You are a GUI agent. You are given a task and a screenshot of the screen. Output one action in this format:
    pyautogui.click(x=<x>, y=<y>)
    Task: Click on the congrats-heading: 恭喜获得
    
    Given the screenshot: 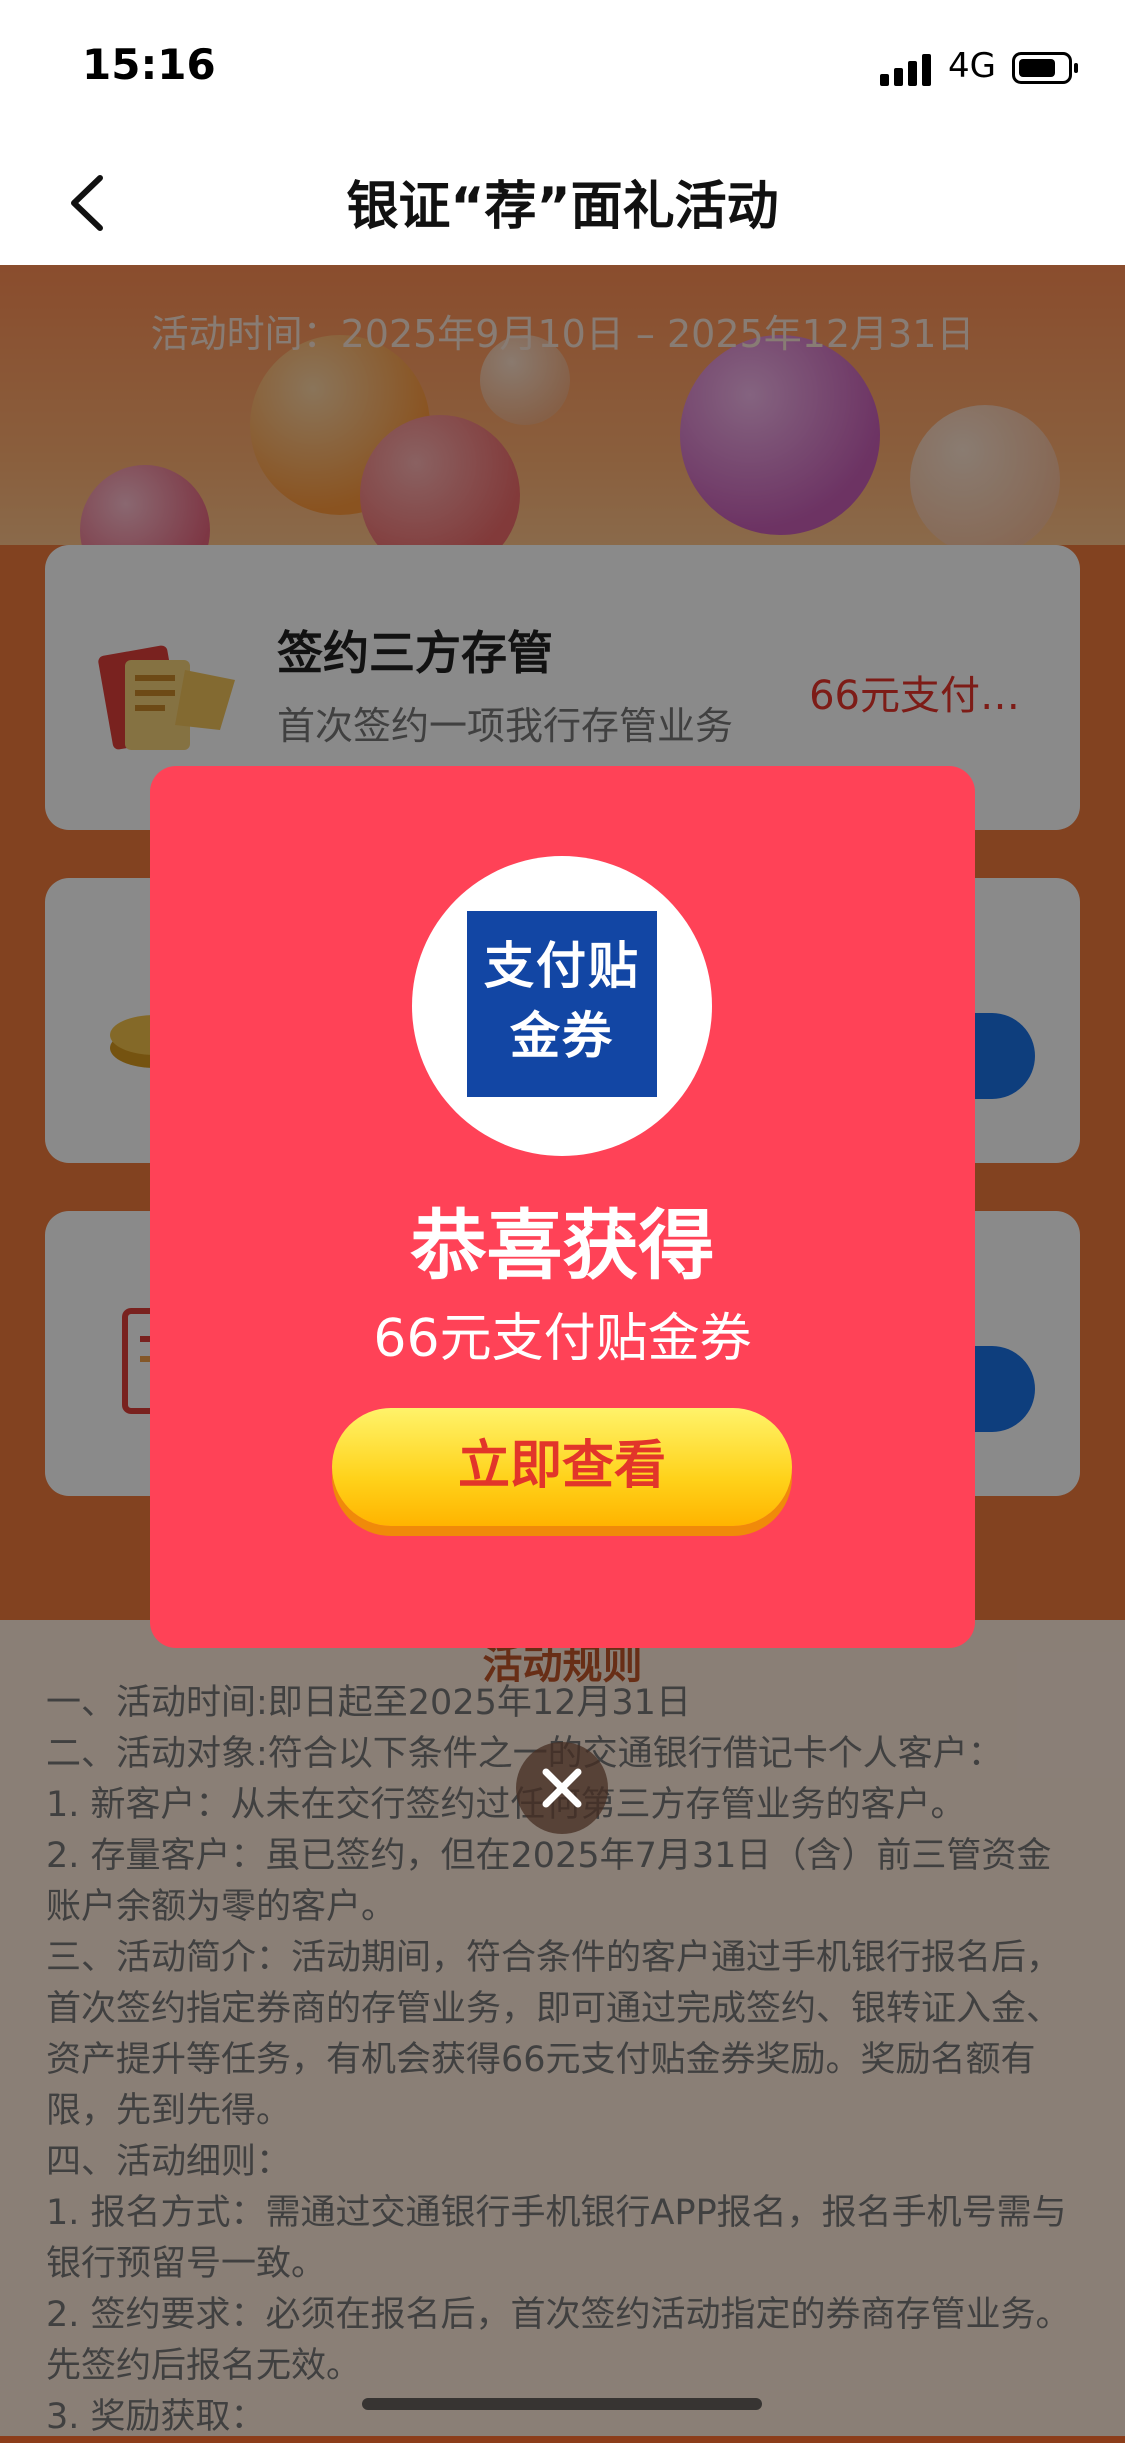 What is the action you would take?
    pyautogui.click(x=562, y=1245)
    